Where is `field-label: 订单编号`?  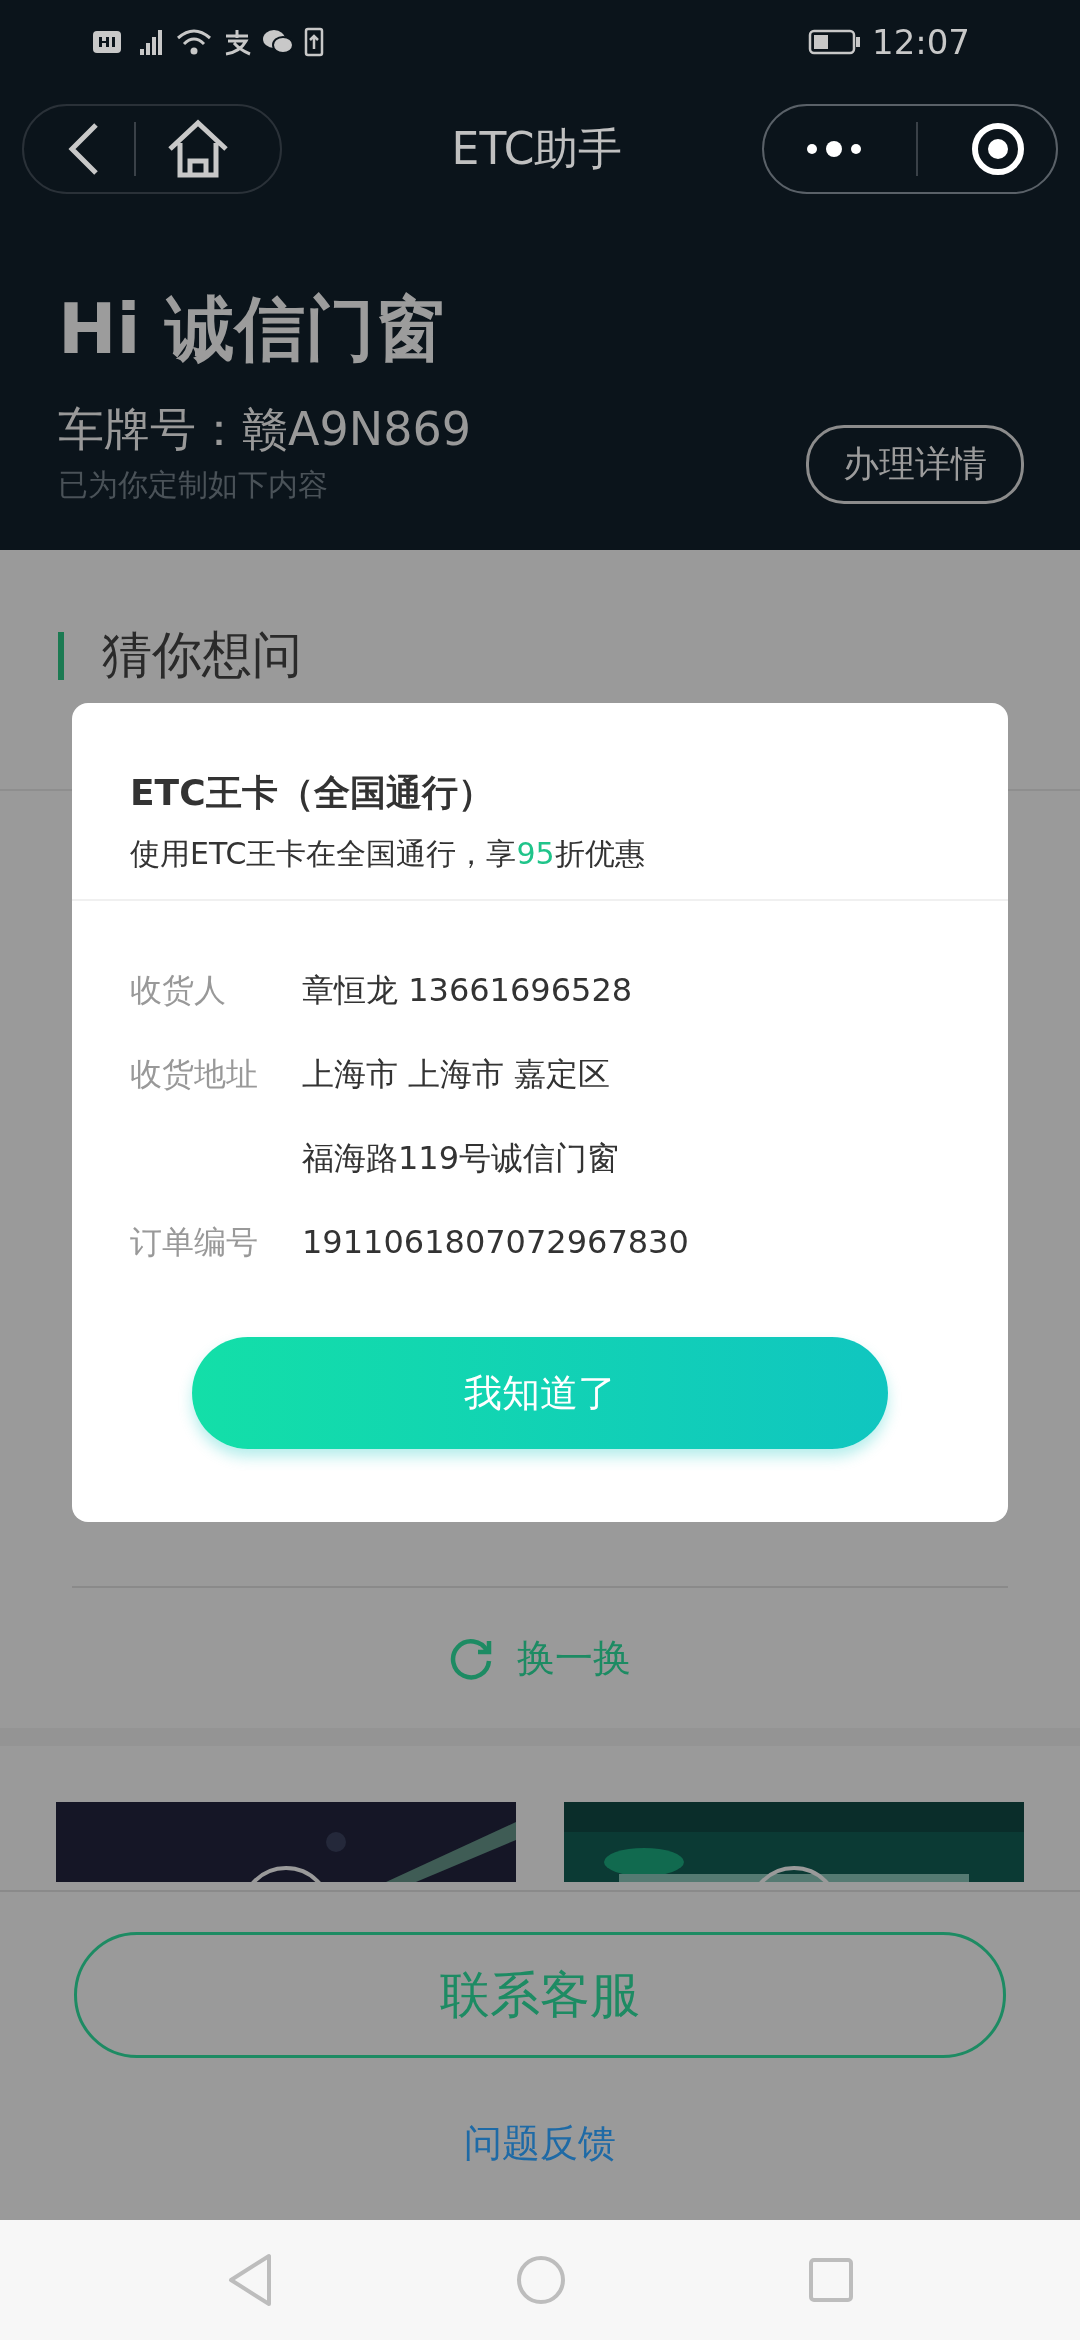 field-label: 订单编号 is located at coordinates (194, 1242).